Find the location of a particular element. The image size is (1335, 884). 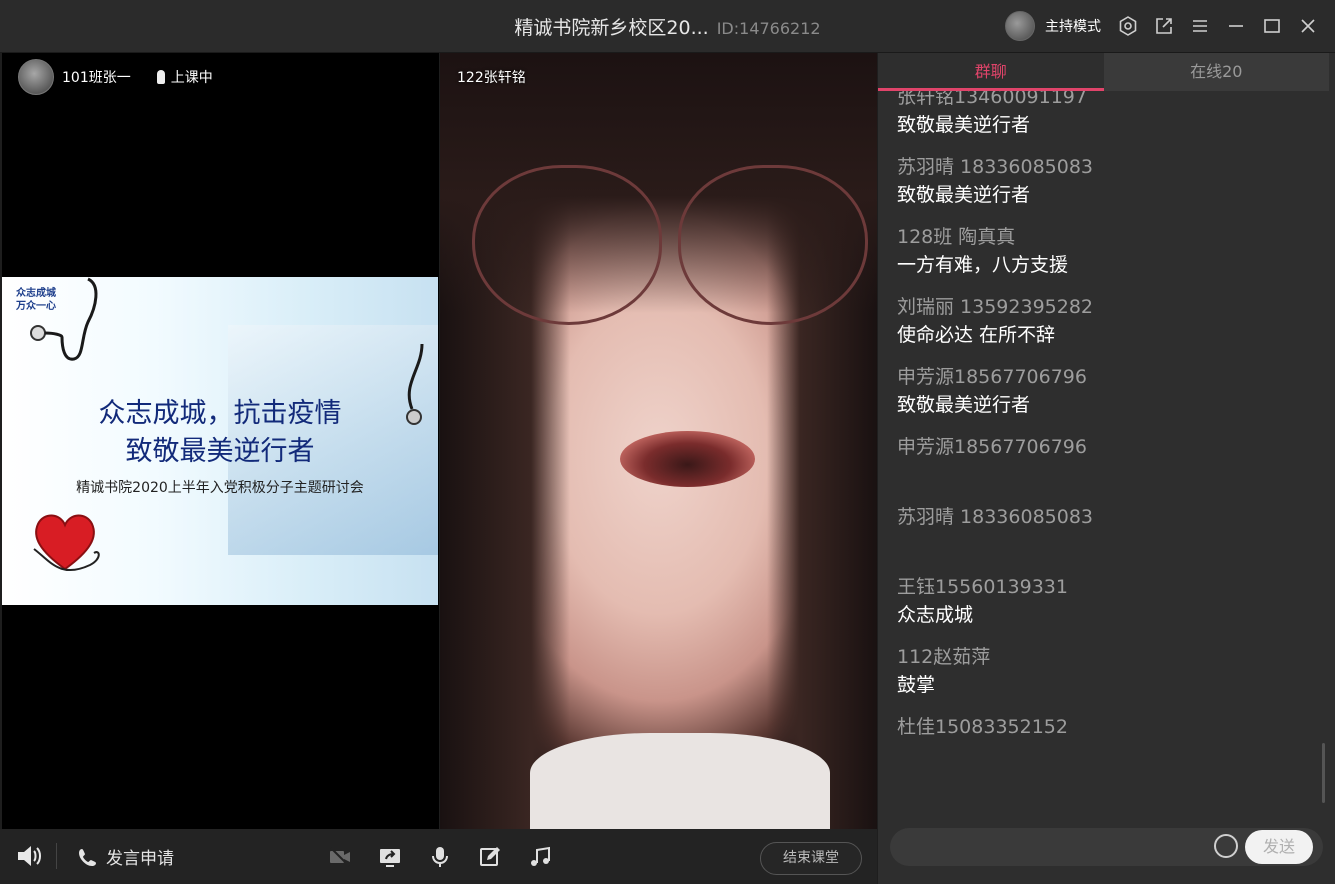

video-glasses-left is located at coordinates (567, 245).